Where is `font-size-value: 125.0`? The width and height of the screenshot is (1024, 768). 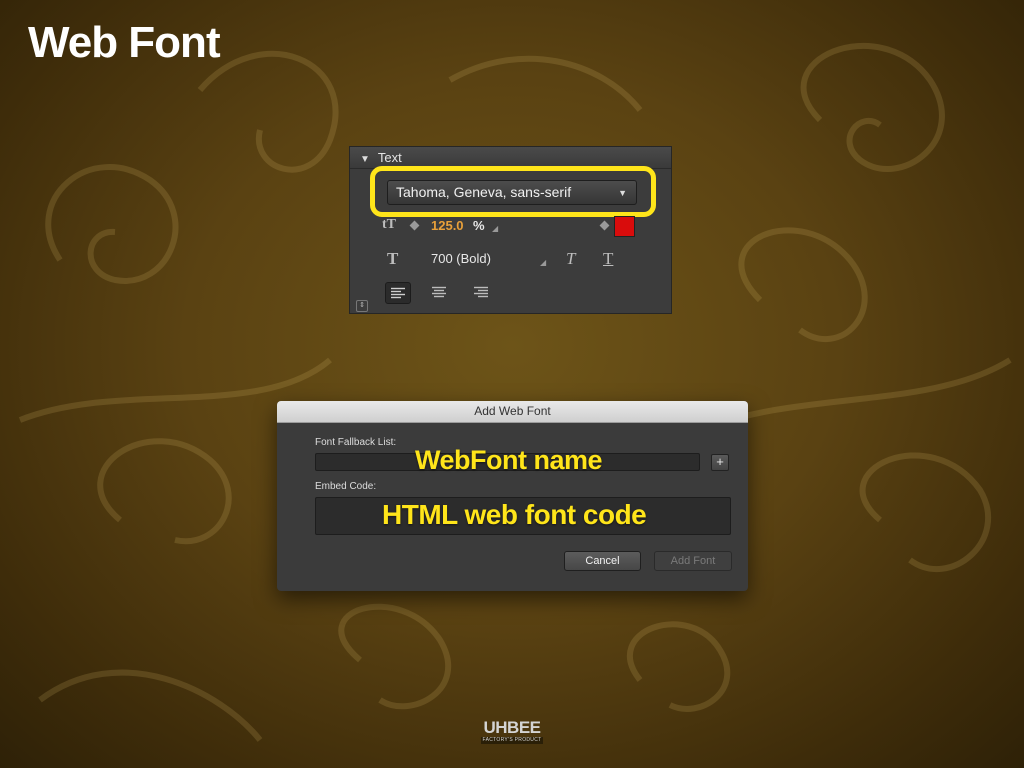
font-size-value: 125.0 is located at coordinates (447, 225).